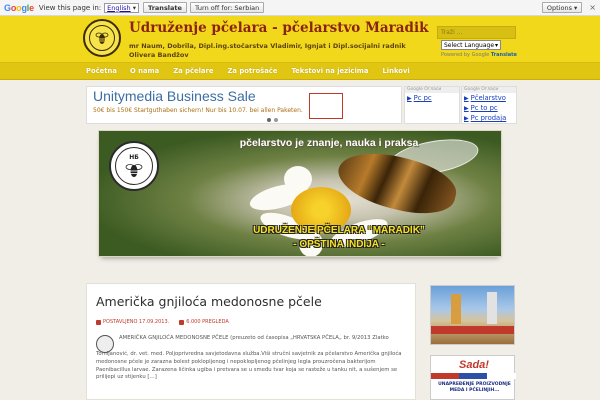  Describe the element at coordinates (207, 322) in the screenshot. I see `post-views: 6.000 PREGLEDA` at that location.